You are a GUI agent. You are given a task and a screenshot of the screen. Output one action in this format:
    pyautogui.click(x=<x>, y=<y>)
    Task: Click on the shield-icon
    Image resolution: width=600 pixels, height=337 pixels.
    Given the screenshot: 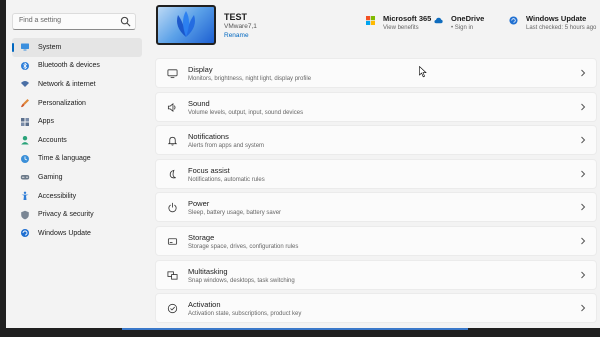 What is the action you would take?
    pyautogui.click(x=25, y=215)
    